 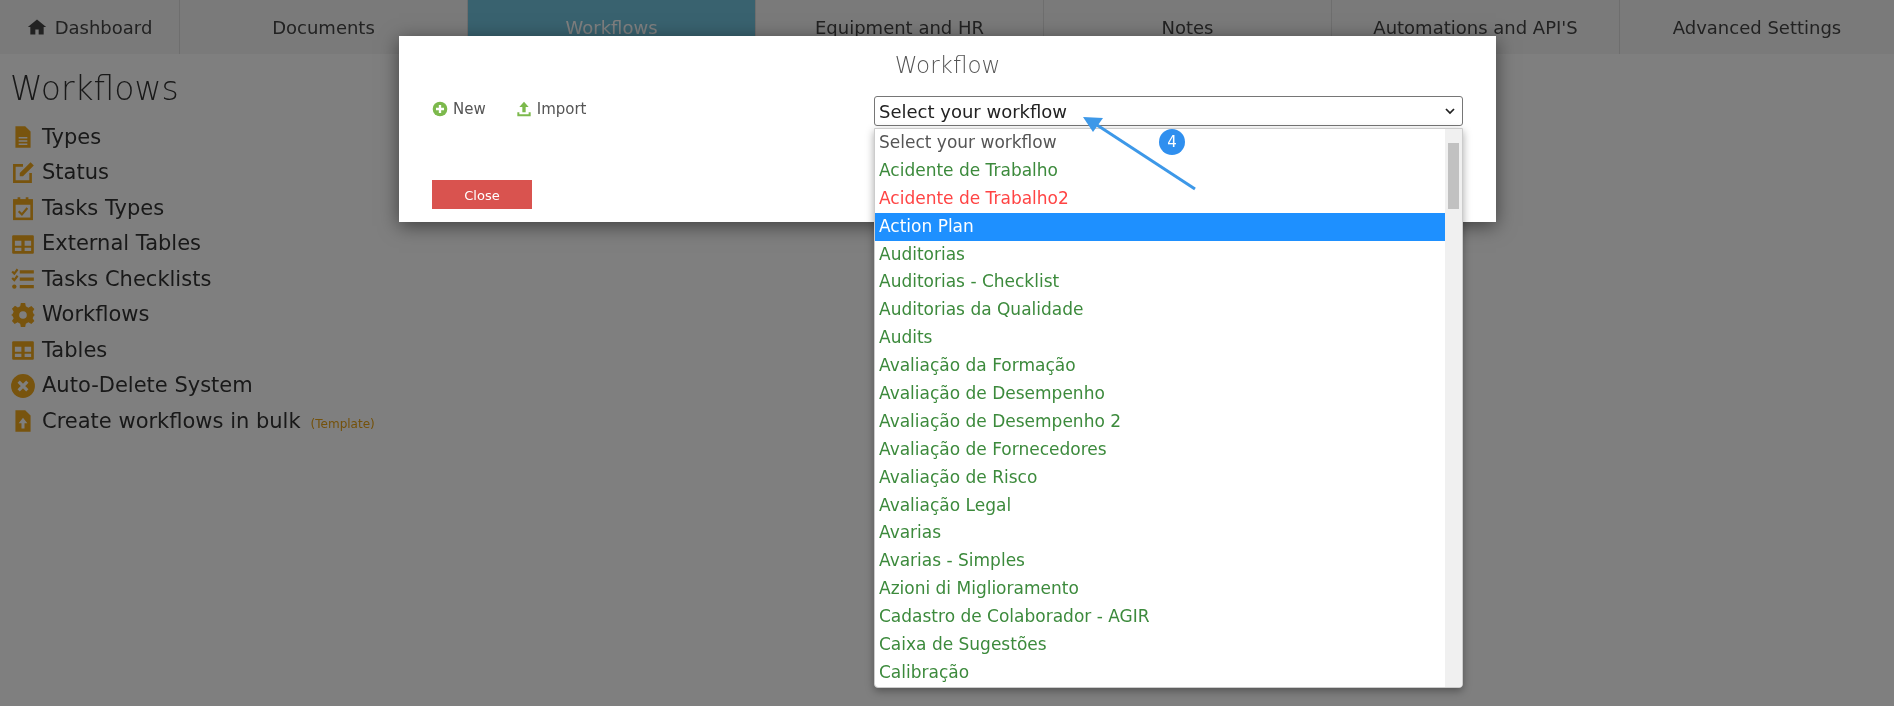 What do you see at coordinates (80, 315) in the screenshot?
I see `sidebar-link: Workflows` at bounding box center [80, 315].